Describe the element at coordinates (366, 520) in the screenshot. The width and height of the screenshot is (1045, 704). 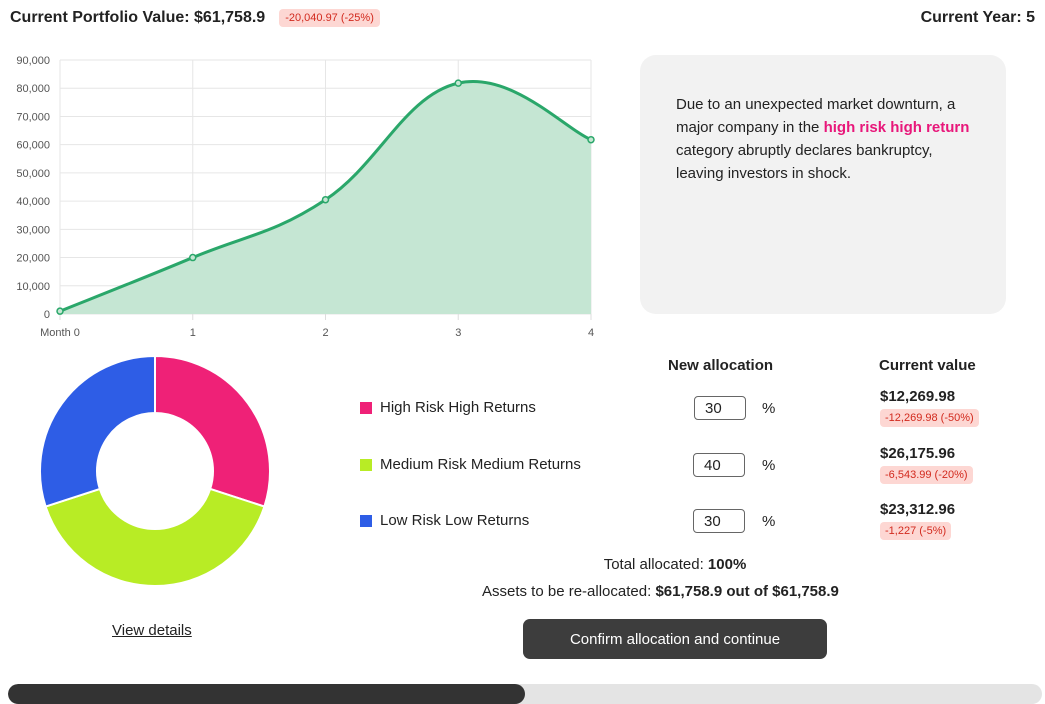
I see `low-risk-color-swatch` at that location.